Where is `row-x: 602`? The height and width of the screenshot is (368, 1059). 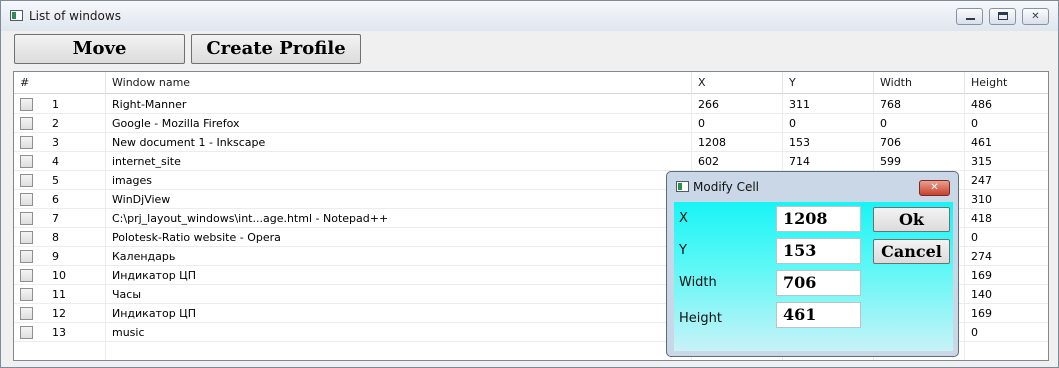
row-x: 602 is located at coordinates (708, 161).